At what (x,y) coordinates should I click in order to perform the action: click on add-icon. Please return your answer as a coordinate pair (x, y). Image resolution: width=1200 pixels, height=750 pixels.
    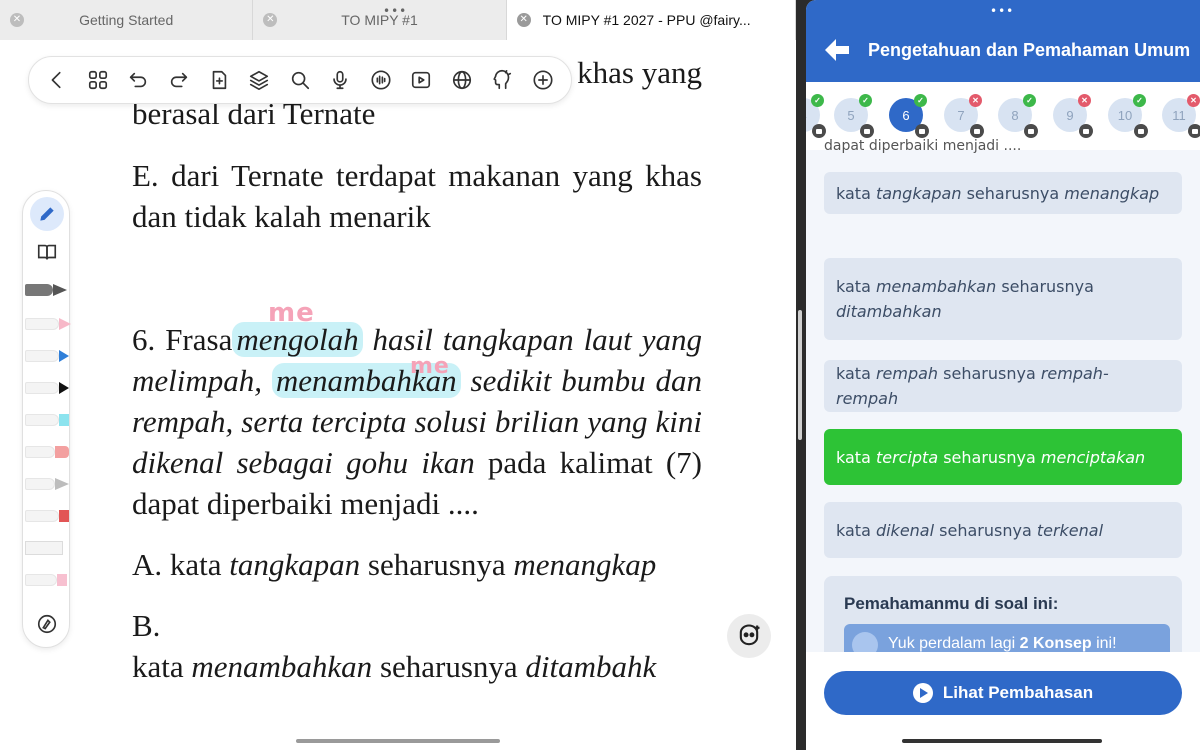
    Looking at the image, I should click on (543, 80).